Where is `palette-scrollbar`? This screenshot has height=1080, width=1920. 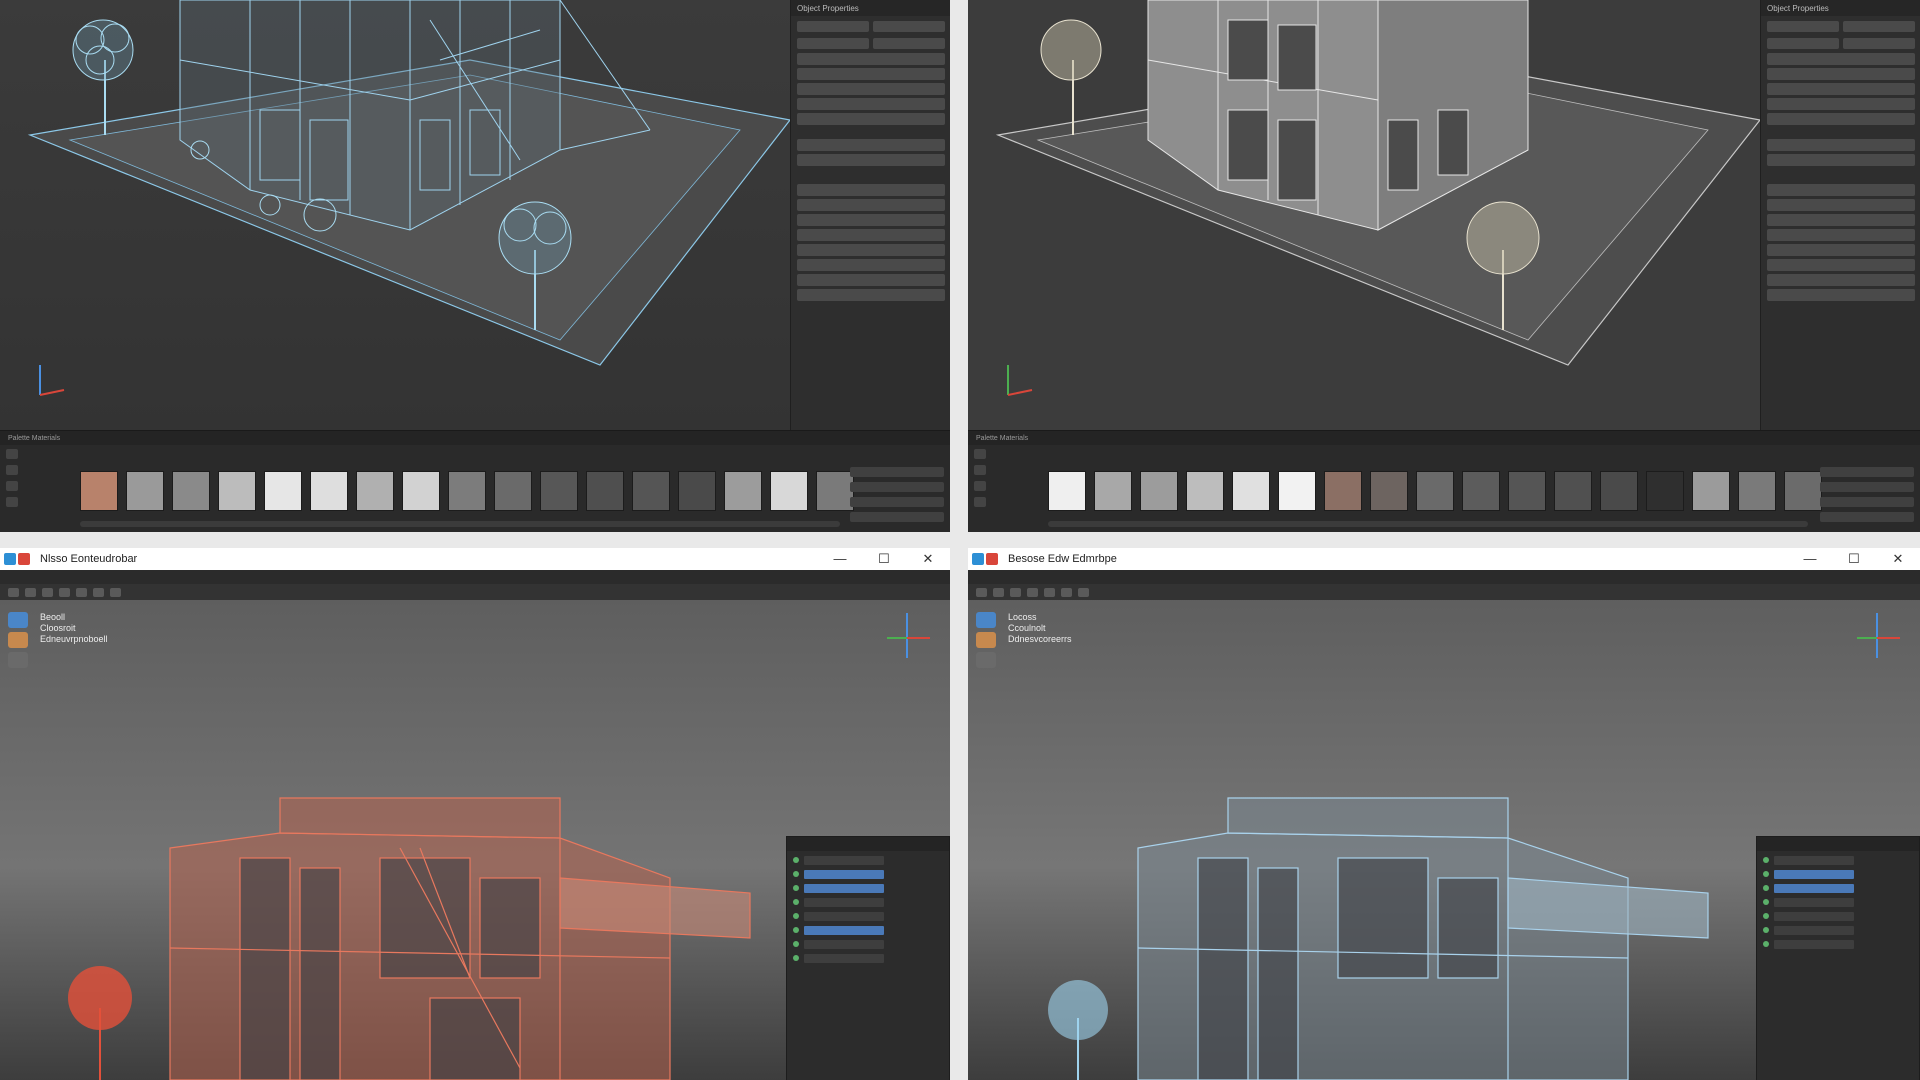
palette-scrollbar is located at coordinates (1428, 524).